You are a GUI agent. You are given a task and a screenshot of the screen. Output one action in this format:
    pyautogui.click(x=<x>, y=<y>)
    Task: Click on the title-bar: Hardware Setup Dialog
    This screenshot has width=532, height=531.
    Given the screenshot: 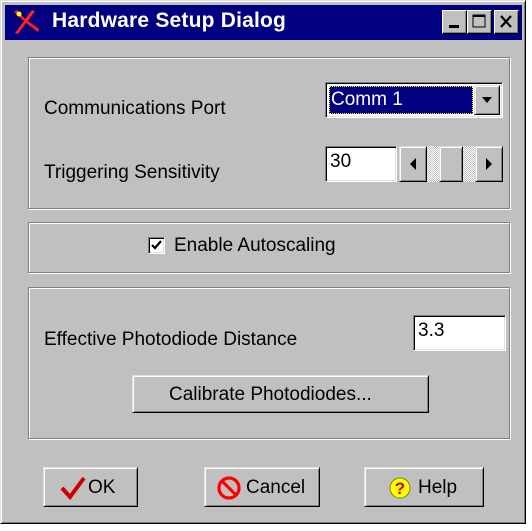 What is the action you would take?
    pyautogui.click(x=263, y=22)
    